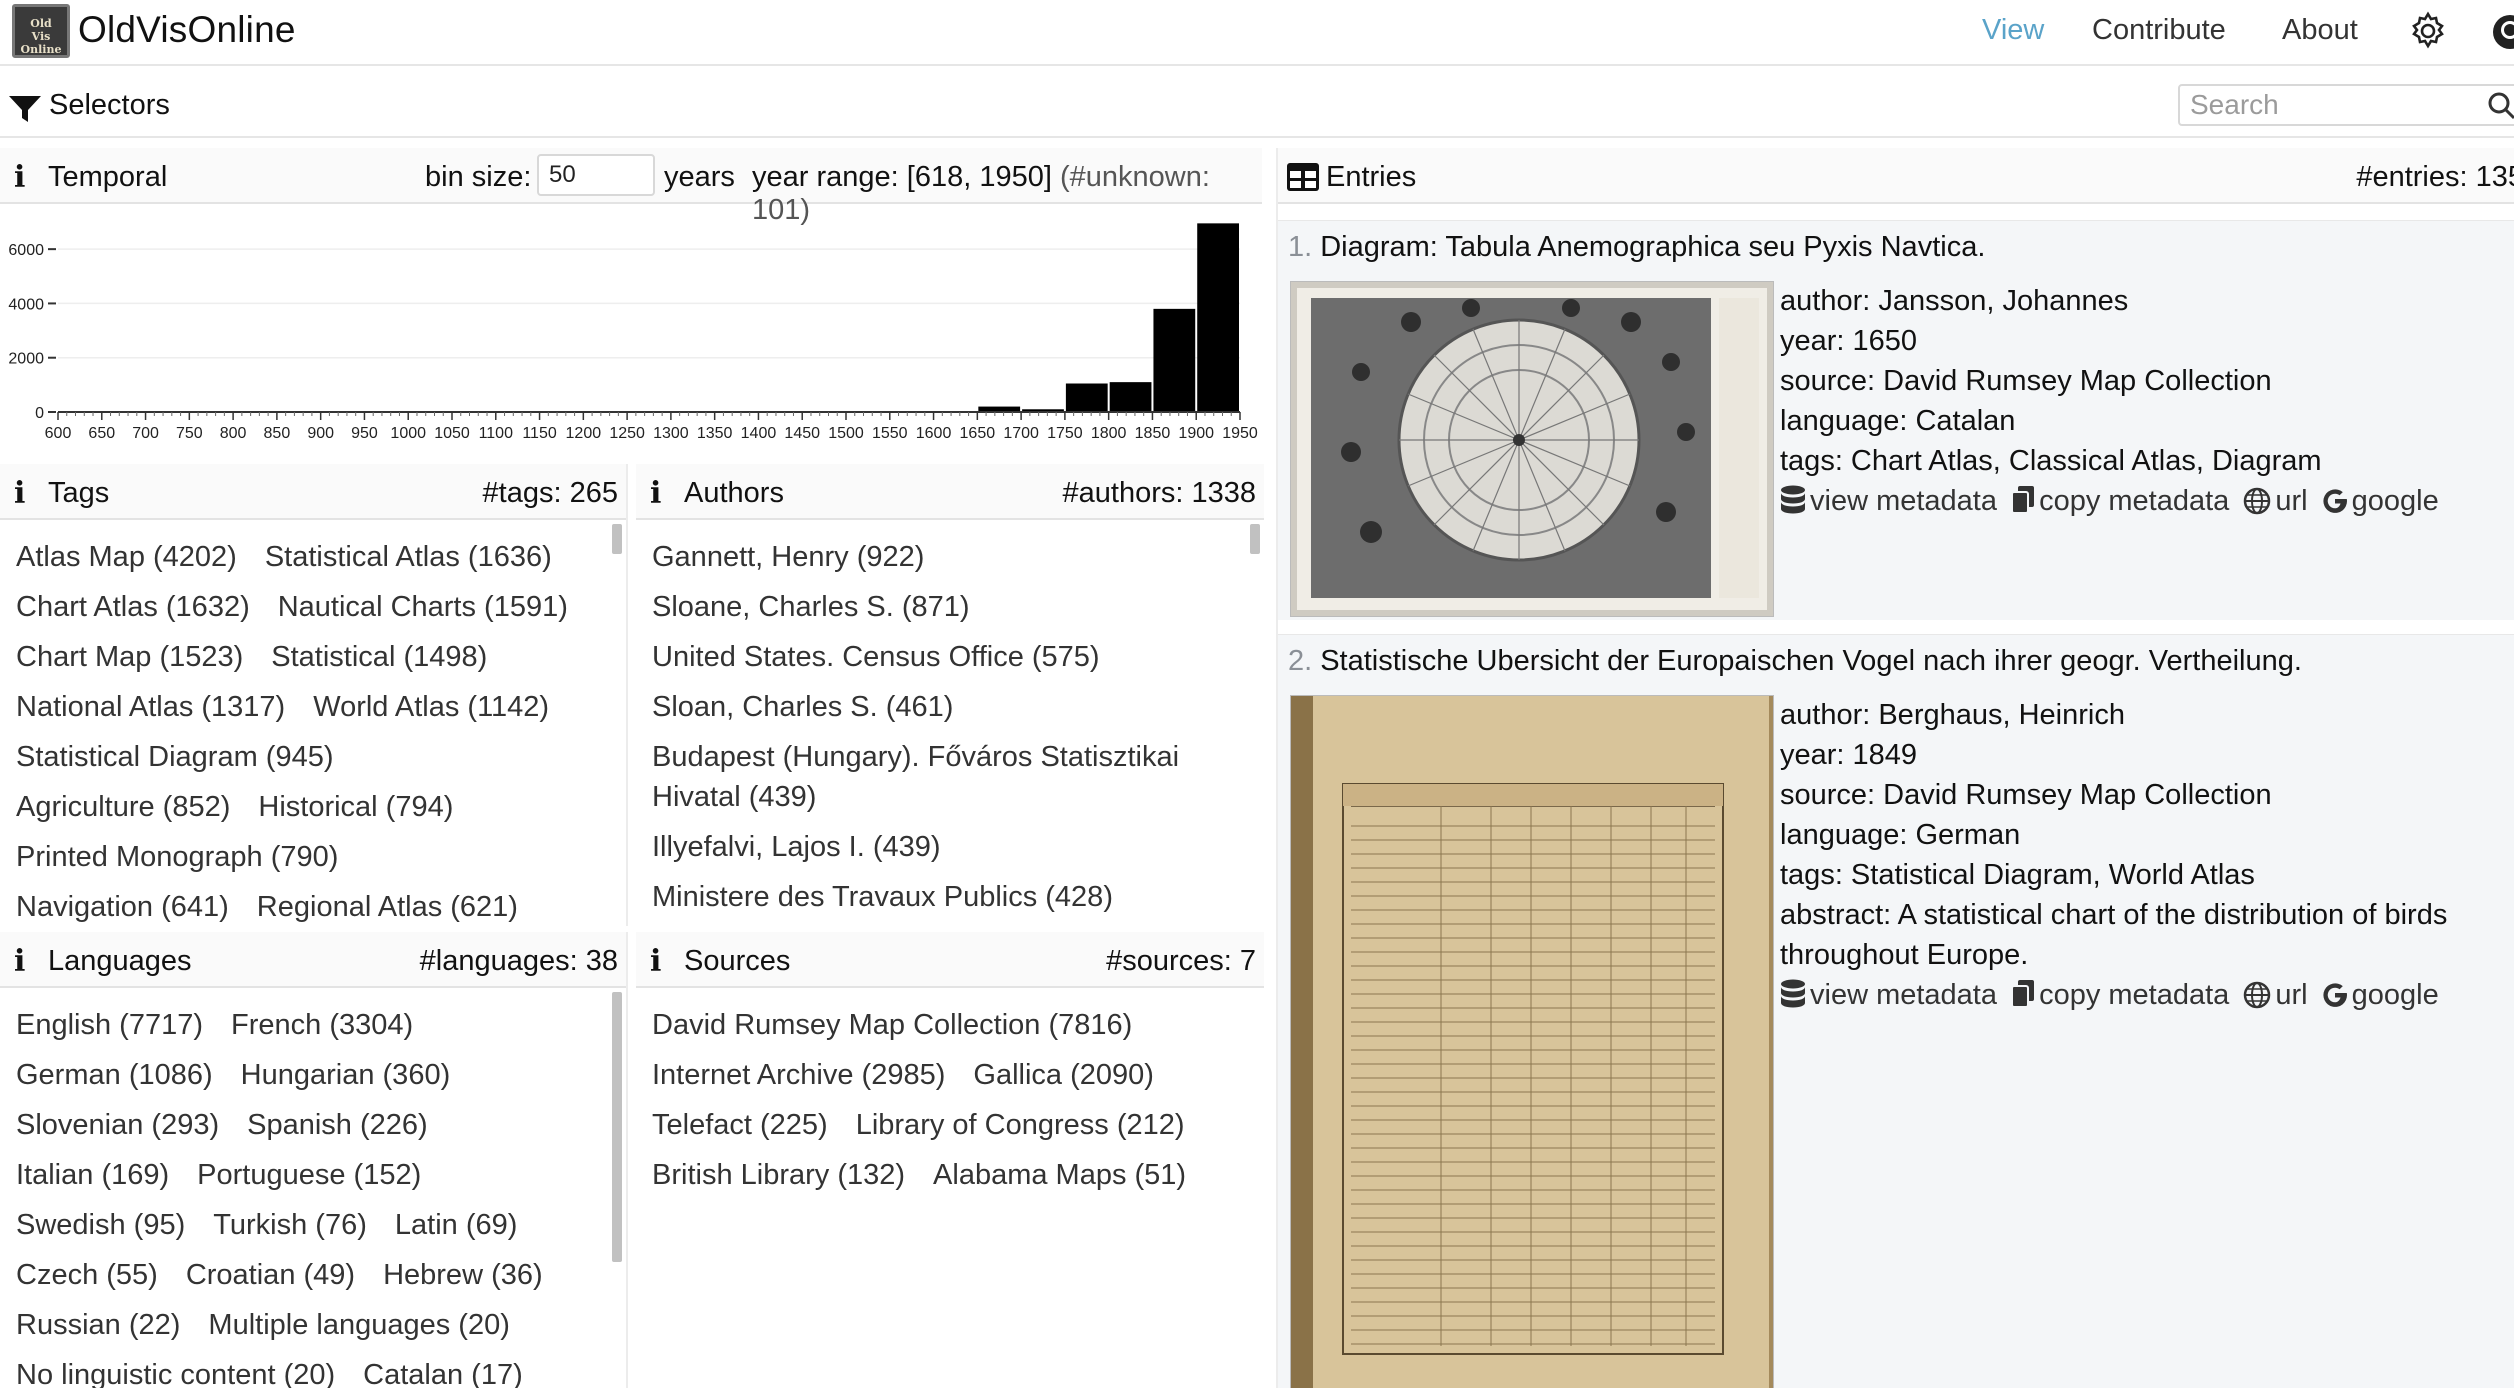 The image size is (2514, 1388). I want to click on languages-item: Hebrew (36), so click(463, 1275).